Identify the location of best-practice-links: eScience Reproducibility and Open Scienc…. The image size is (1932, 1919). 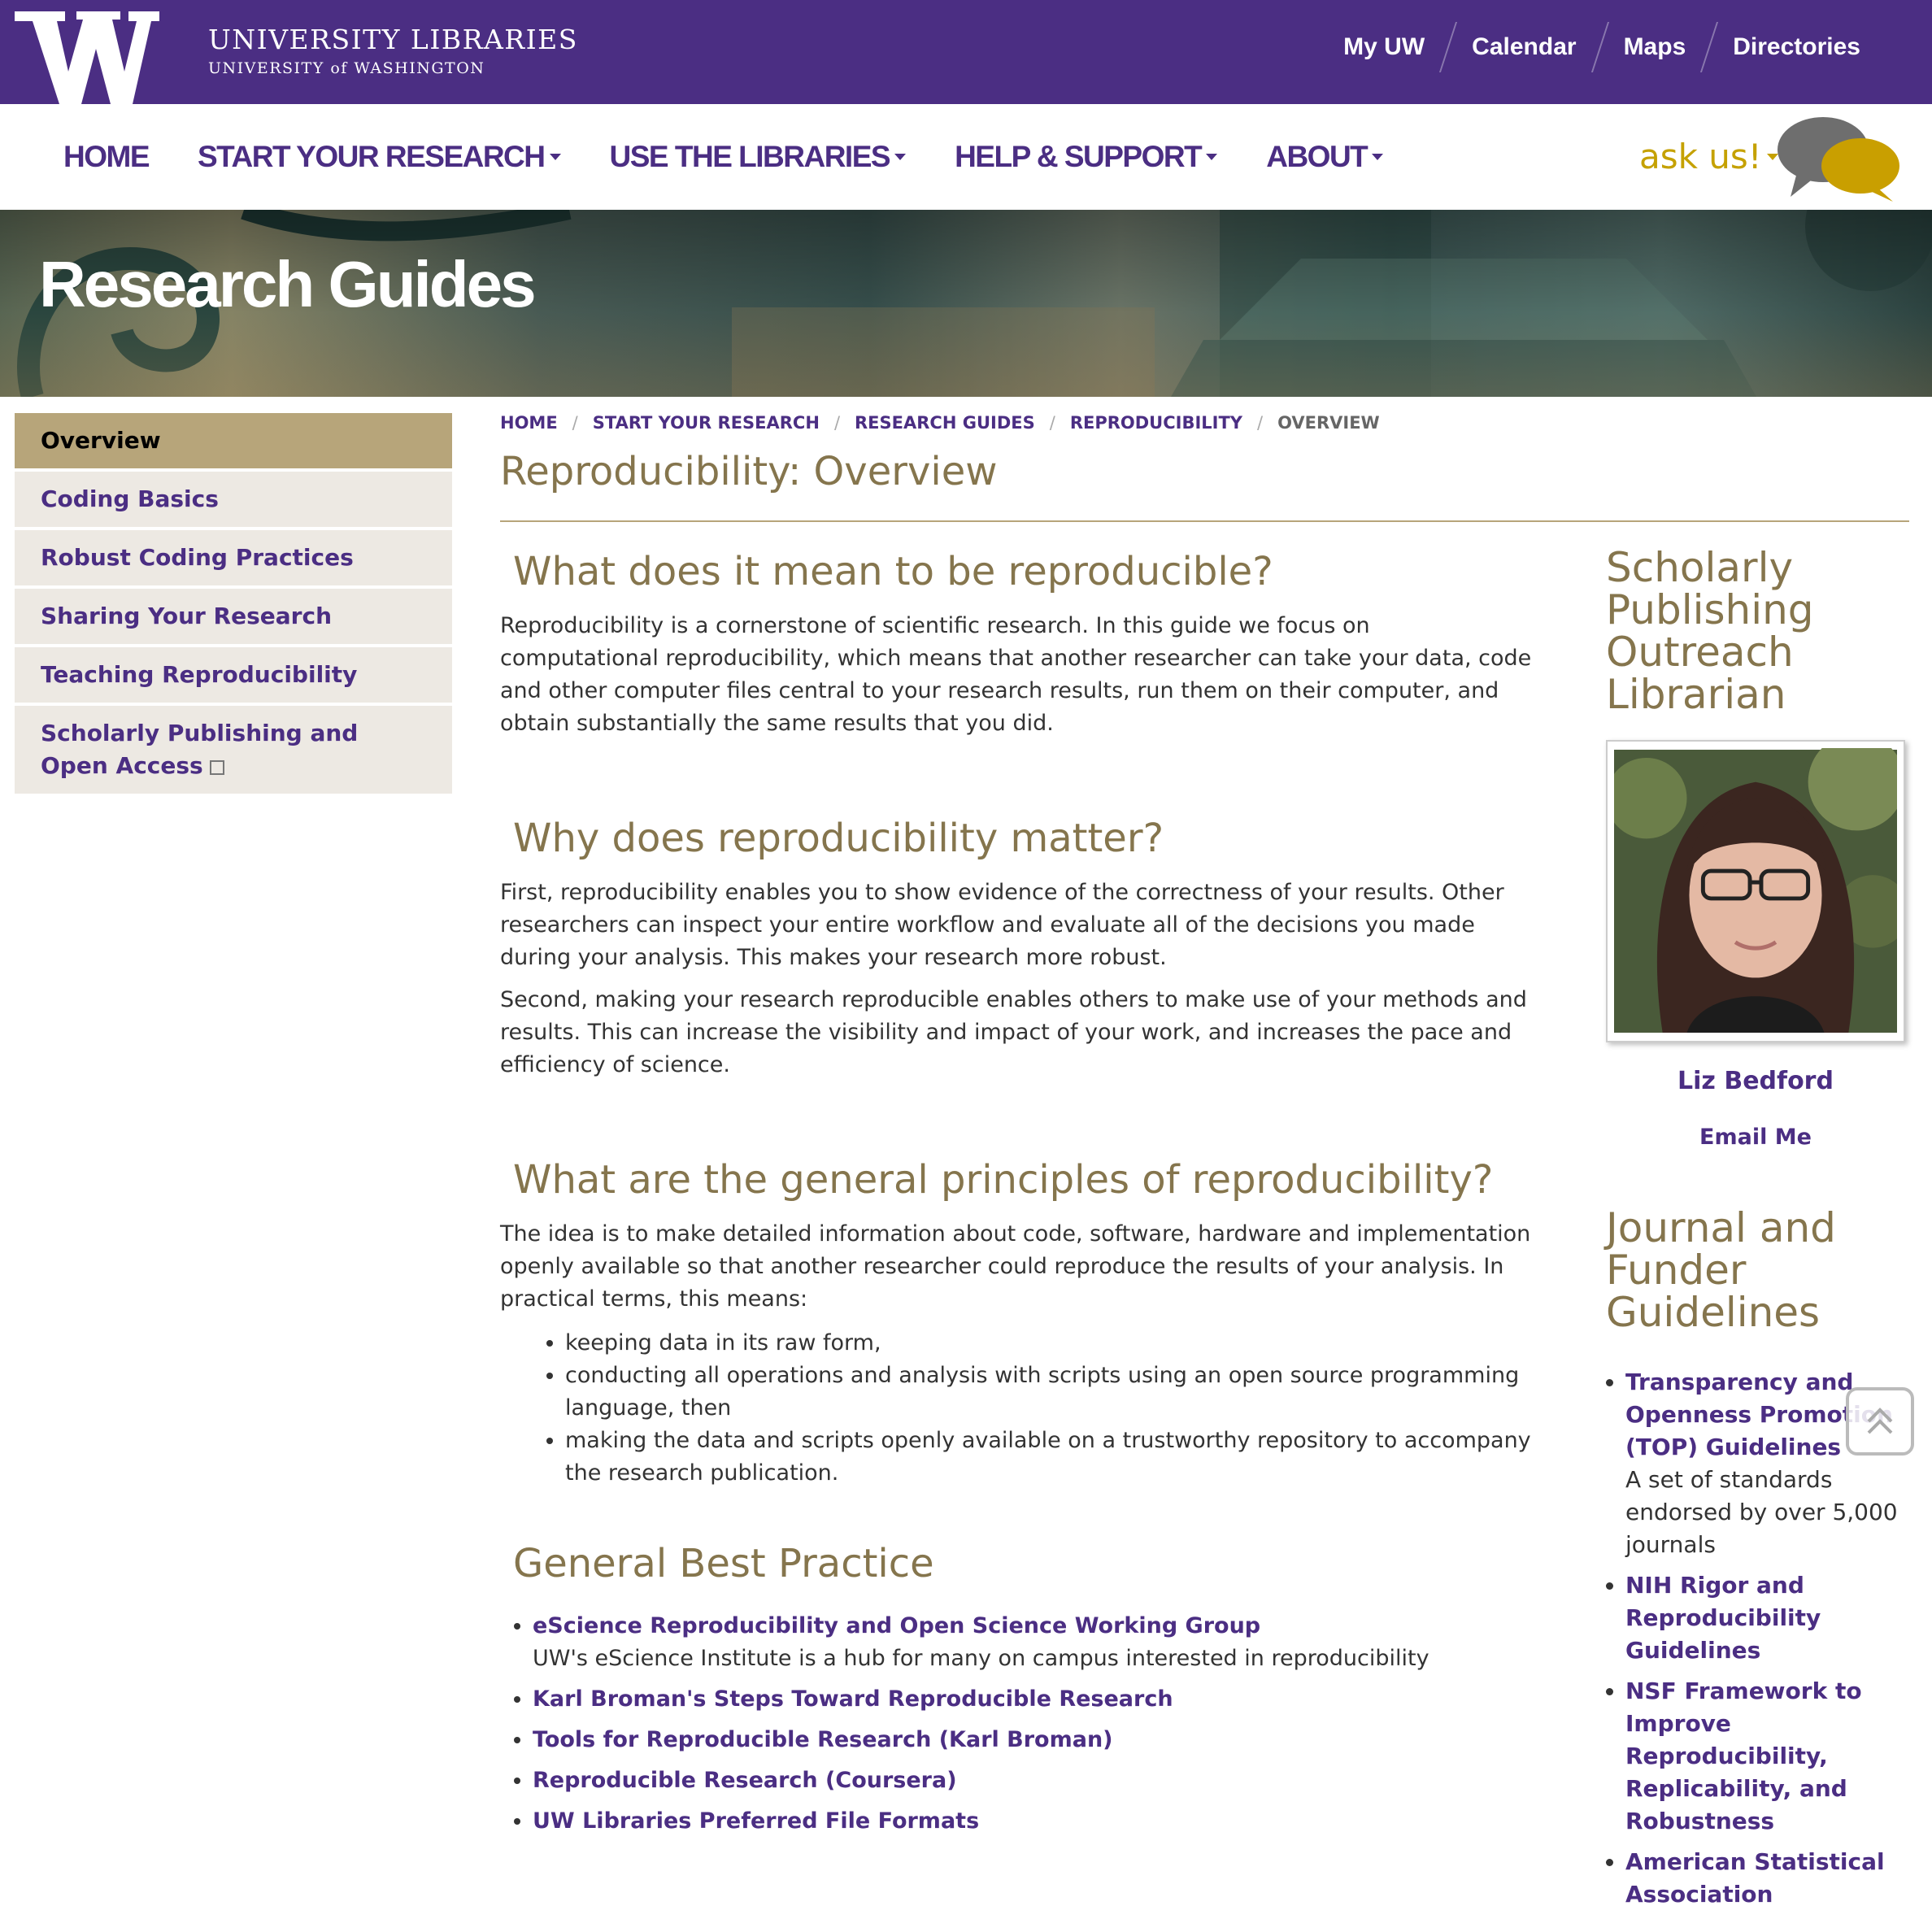
(1017, 1724).